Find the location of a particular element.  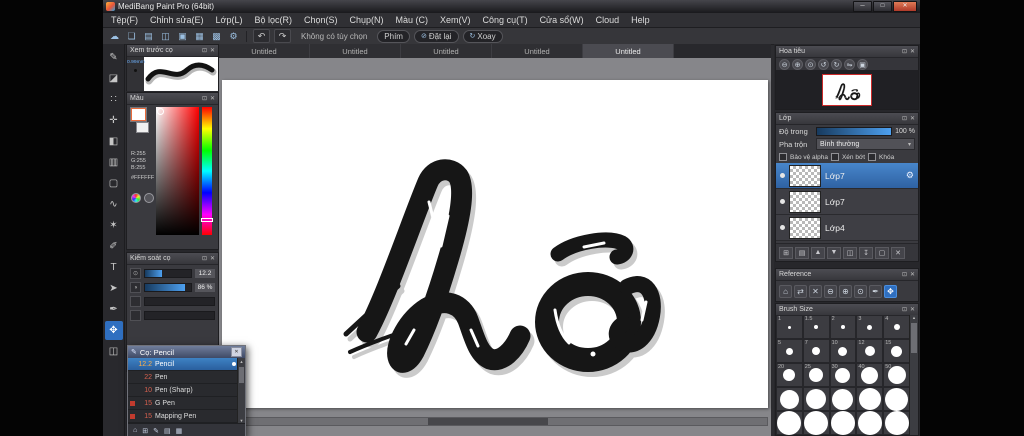

menu-mau: Màu (C) is located at coordinates (412, 20).